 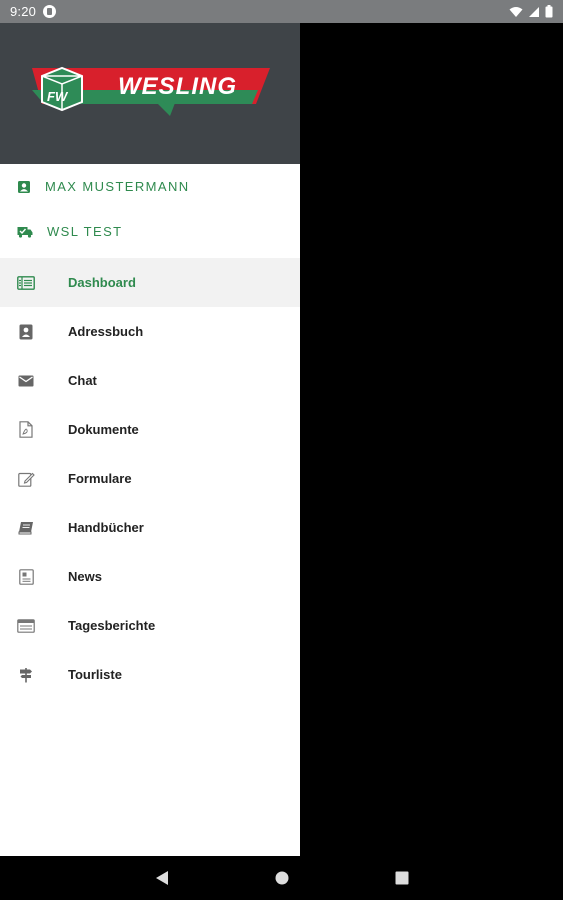 What do you see at coordinates (549, 11) in the screenshot?
I see `battery-icon` at bounding box center [549, 11].